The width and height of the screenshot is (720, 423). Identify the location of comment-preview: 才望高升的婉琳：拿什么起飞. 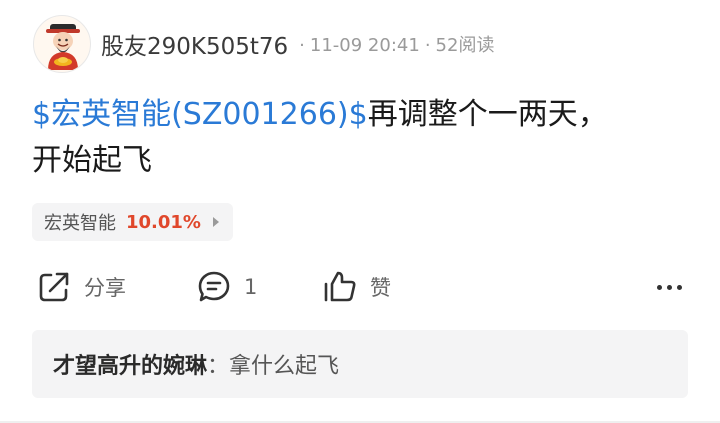
(360, 364).